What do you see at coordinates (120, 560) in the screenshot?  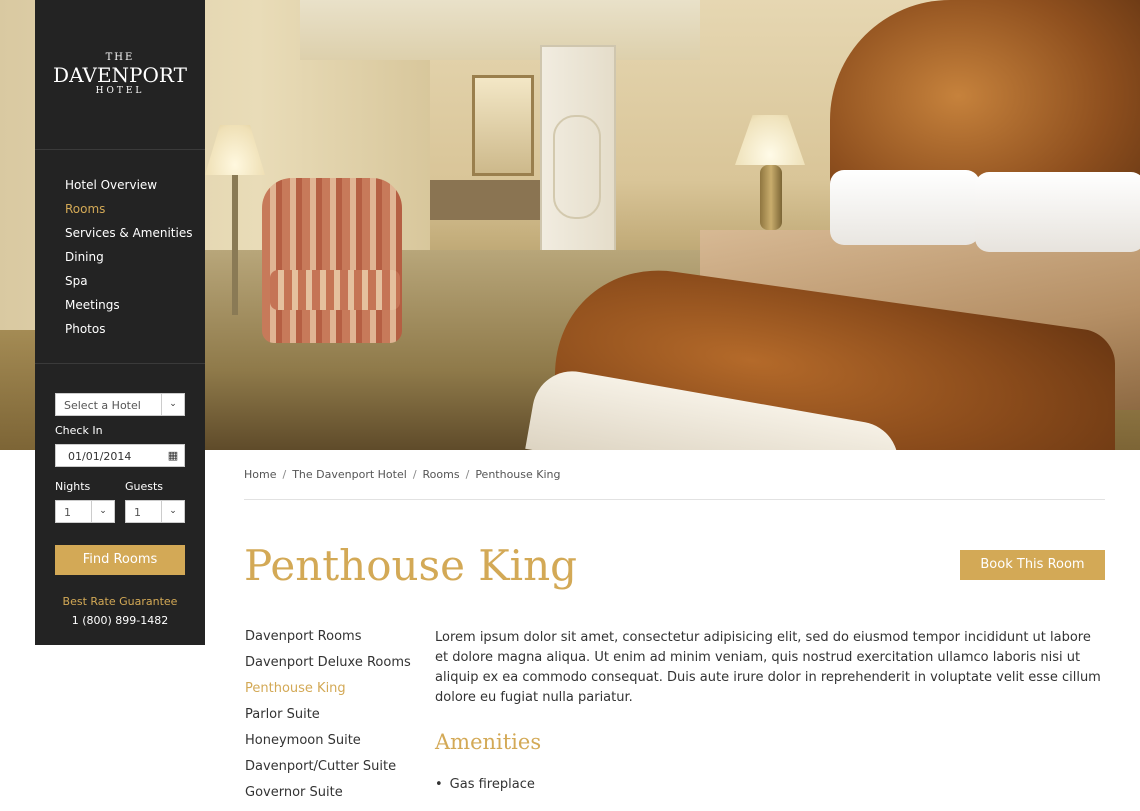 I see `find-rooms-button: Find Rooms` at bounding box center [120, 560].